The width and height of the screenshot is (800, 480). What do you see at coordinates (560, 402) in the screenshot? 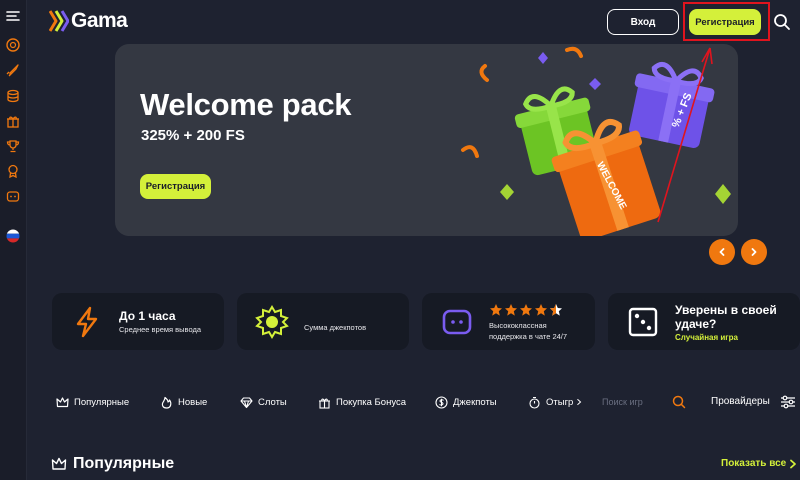
I see `tab-label: Отыгр` at bounding box center [560, 402].